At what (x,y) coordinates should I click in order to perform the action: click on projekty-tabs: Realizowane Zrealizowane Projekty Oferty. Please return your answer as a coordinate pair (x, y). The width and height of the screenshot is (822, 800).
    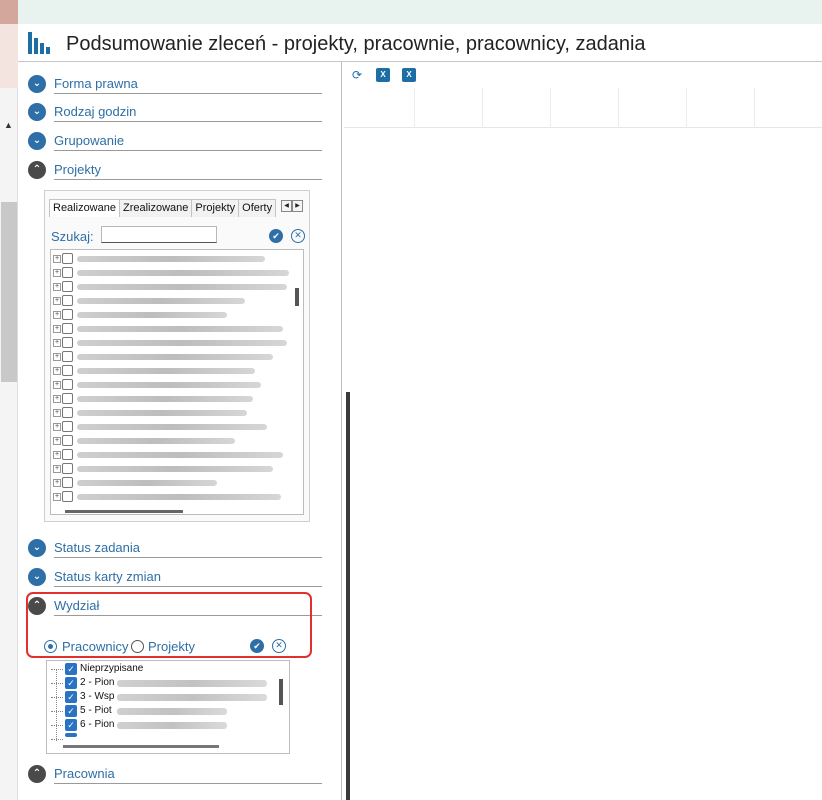
    Looking at the image, I should click on (163, 208).